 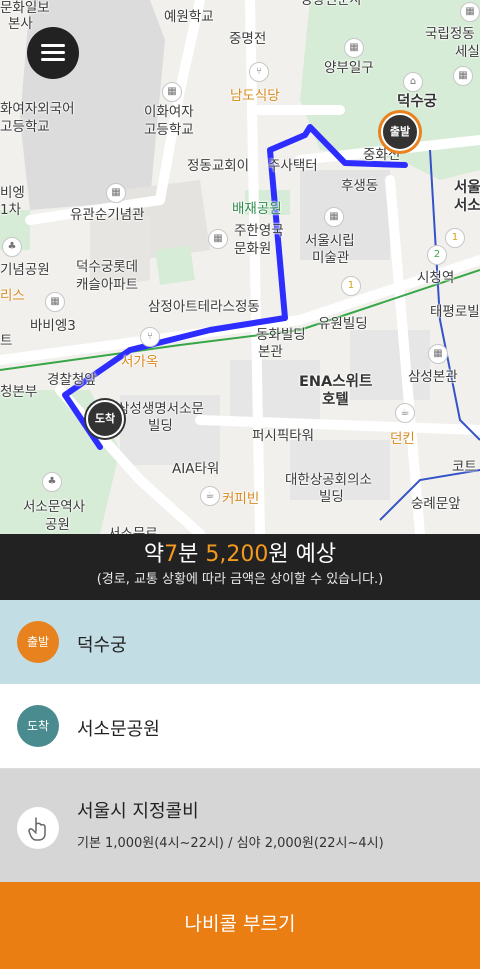 I want to click on map-label: 덕수궁, so click(x=417, y=102).